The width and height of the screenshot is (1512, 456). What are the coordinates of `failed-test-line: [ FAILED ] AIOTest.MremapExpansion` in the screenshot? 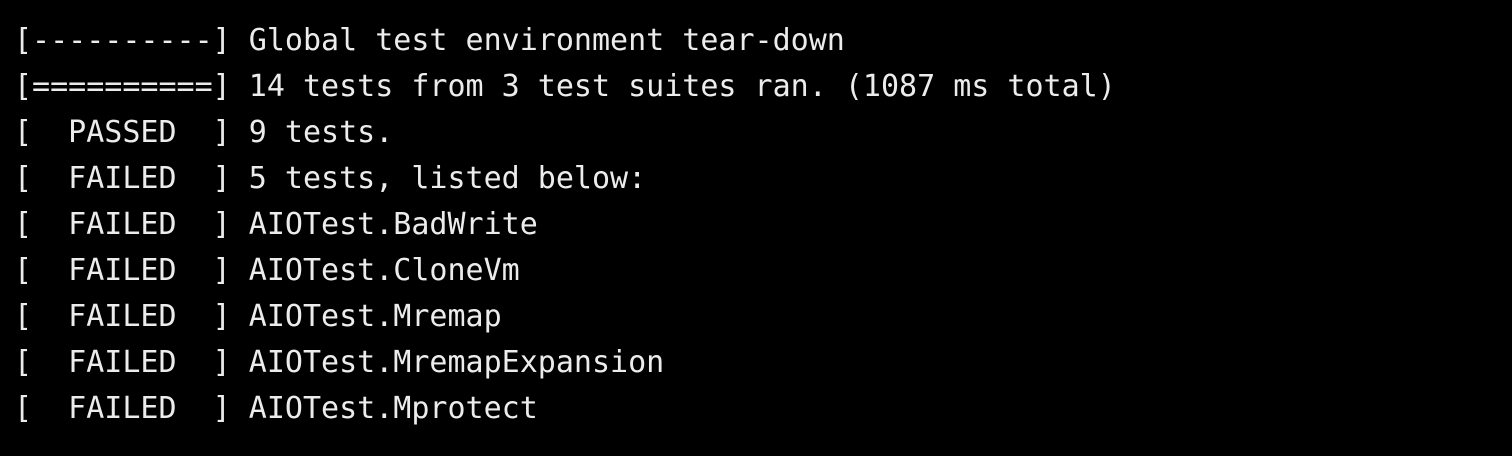 It's located at (756, 363).